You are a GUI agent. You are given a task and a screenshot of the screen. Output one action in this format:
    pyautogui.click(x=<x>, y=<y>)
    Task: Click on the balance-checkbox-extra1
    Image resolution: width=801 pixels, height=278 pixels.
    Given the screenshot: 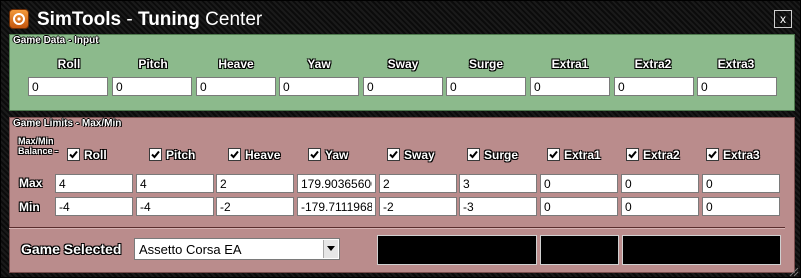 What is the action you would take?
    pyautogui.click(x=553, y=154)
    